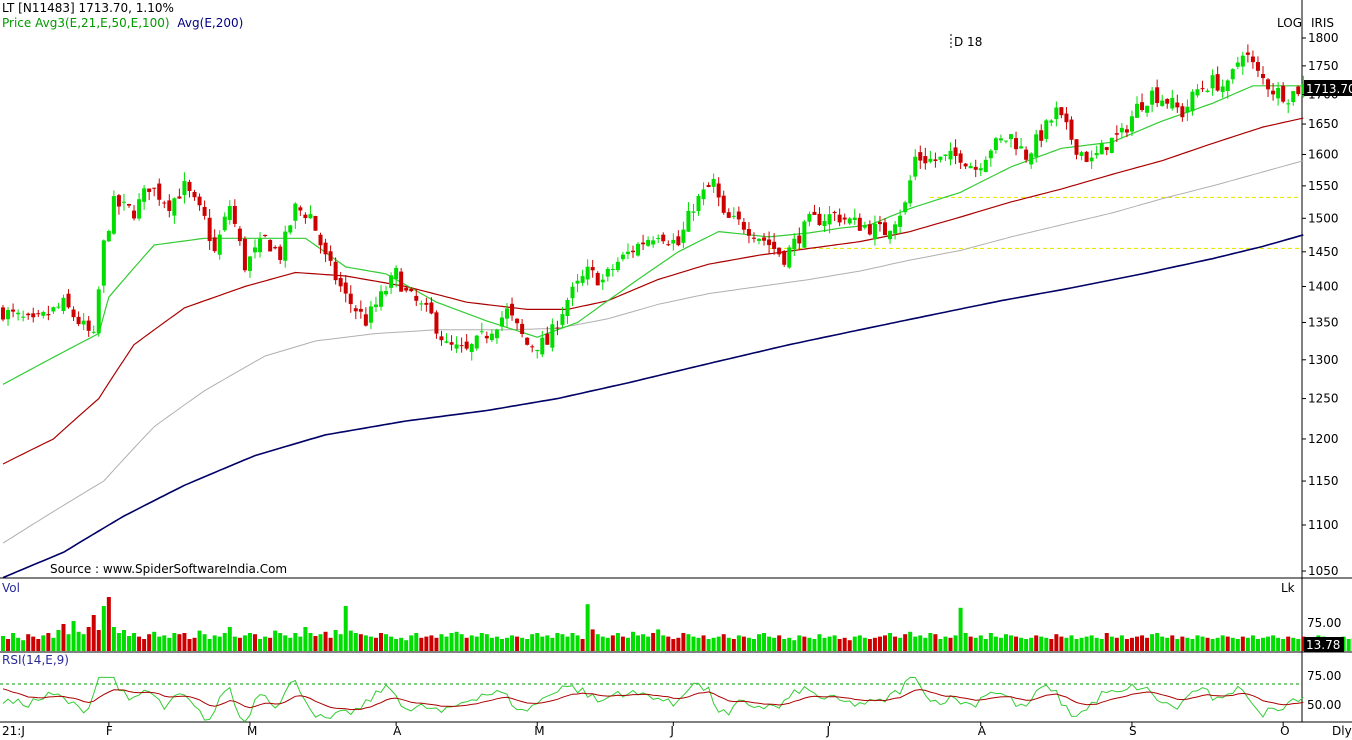  I want to click on avg-legend: Avg(E,200), so click(210, 23).